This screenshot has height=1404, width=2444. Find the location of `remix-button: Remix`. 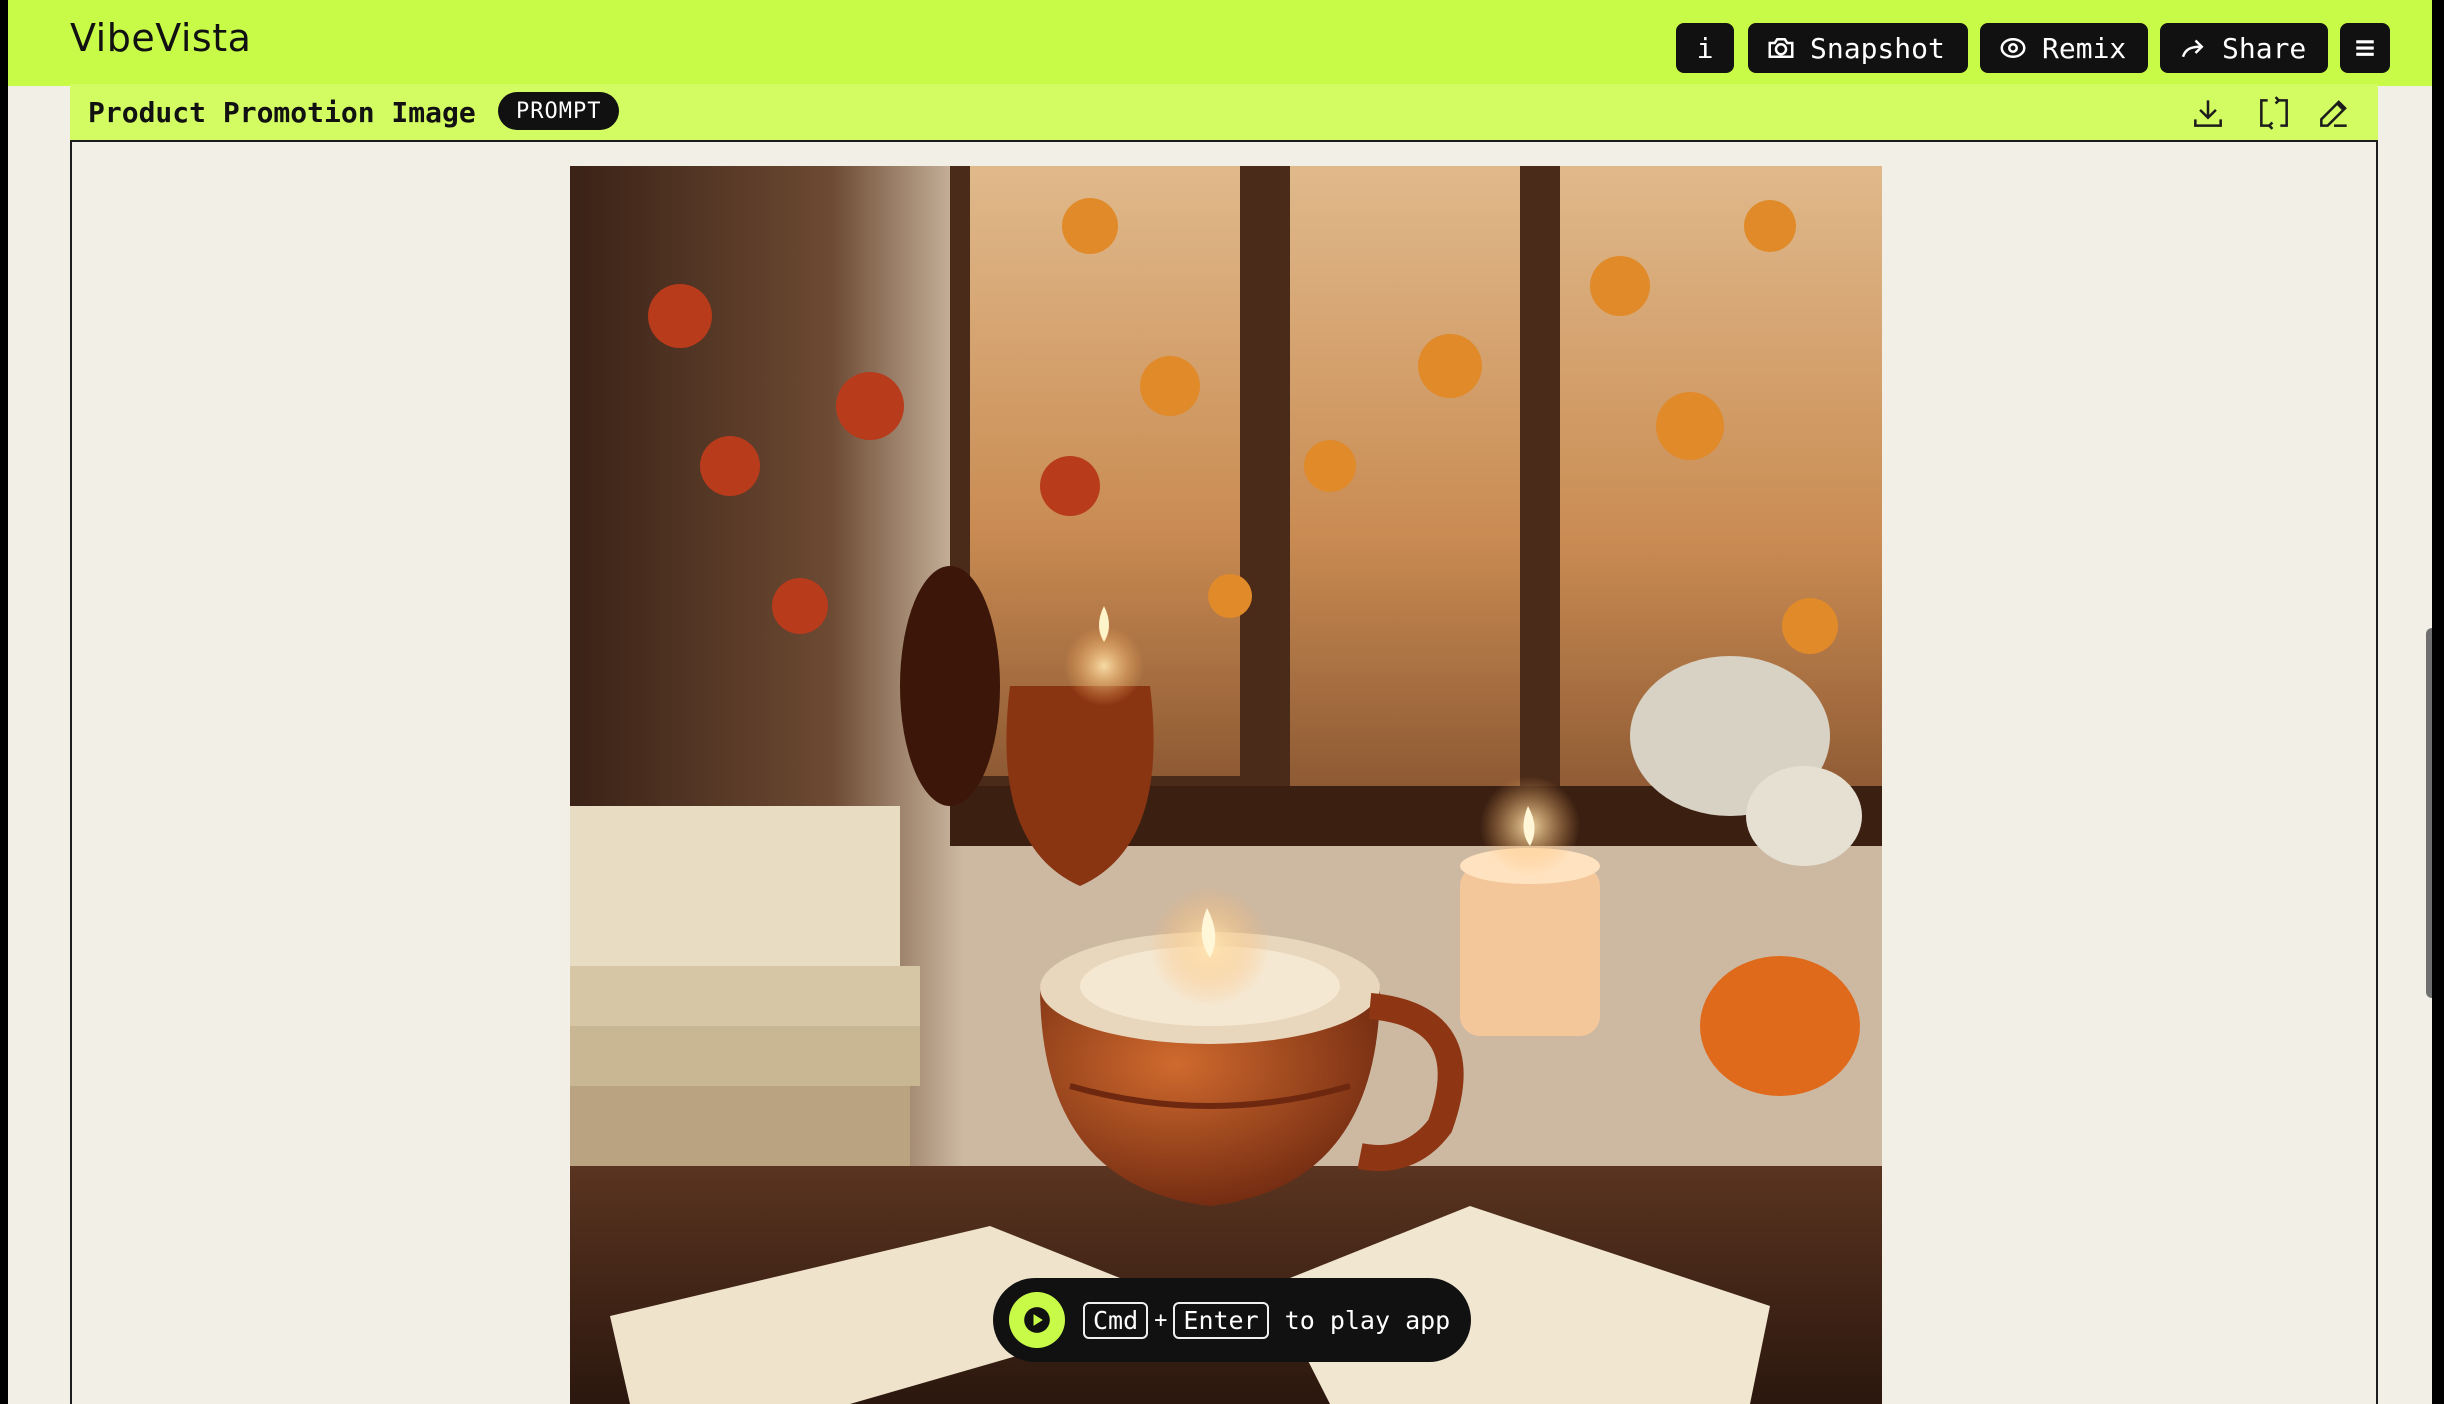

remix-button: Remix is located at coordinates (2064, 48).